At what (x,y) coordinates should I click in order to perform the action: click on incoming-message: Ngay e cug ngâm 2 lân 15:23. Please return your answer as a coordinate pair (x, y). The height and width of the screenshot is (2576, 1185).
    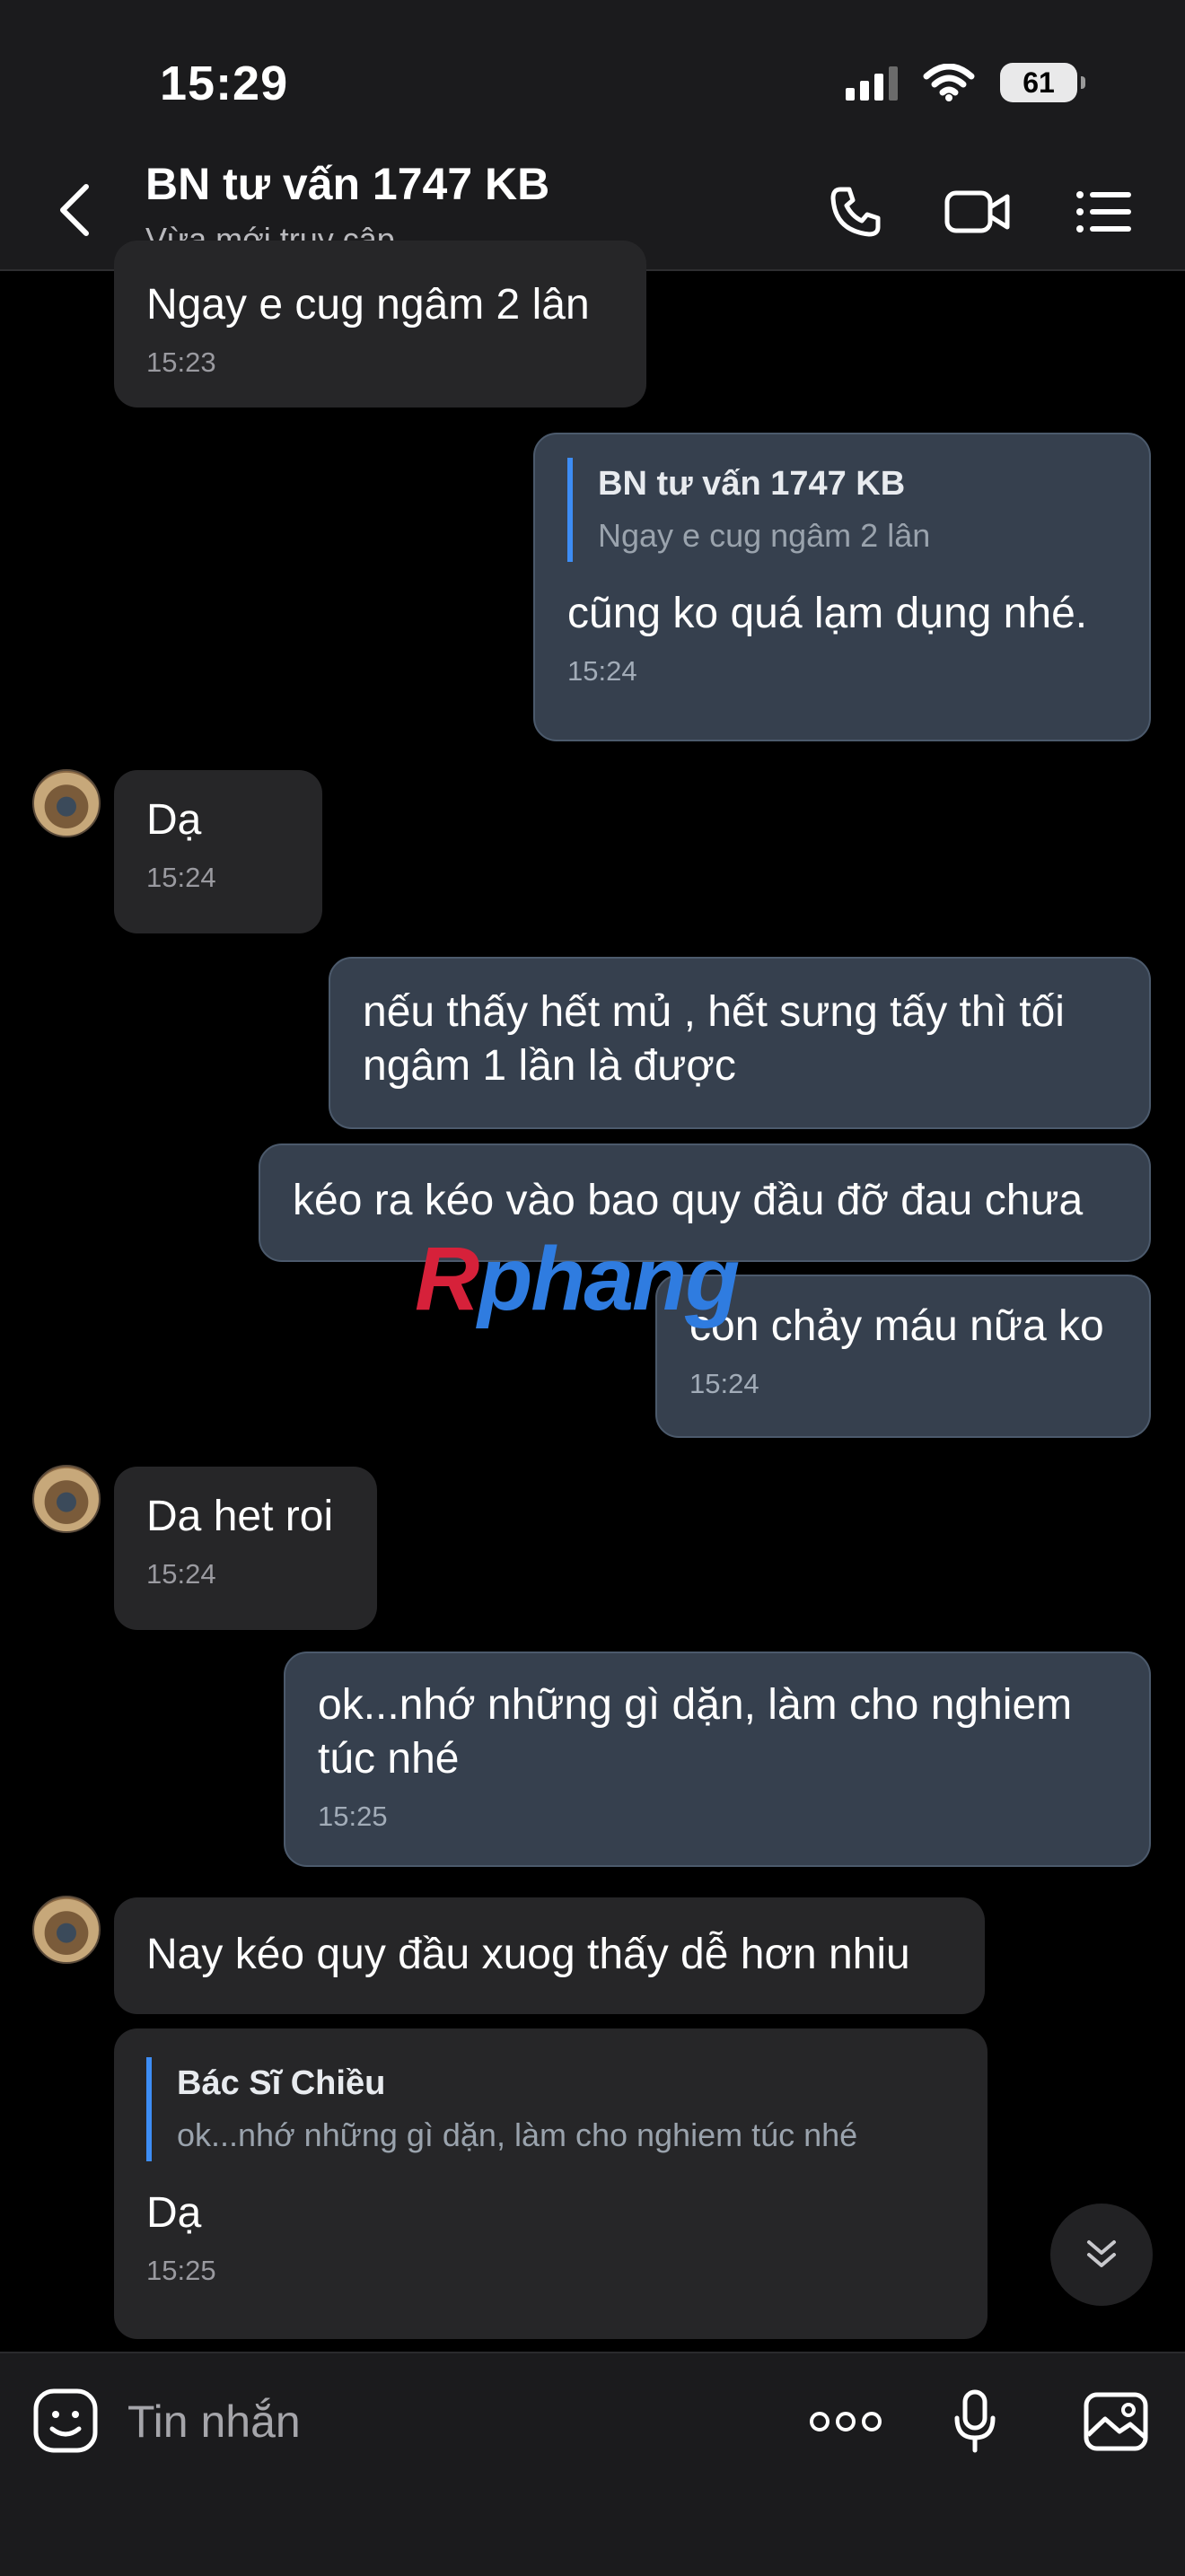
    Looking at the image, I should click on (380, 324).